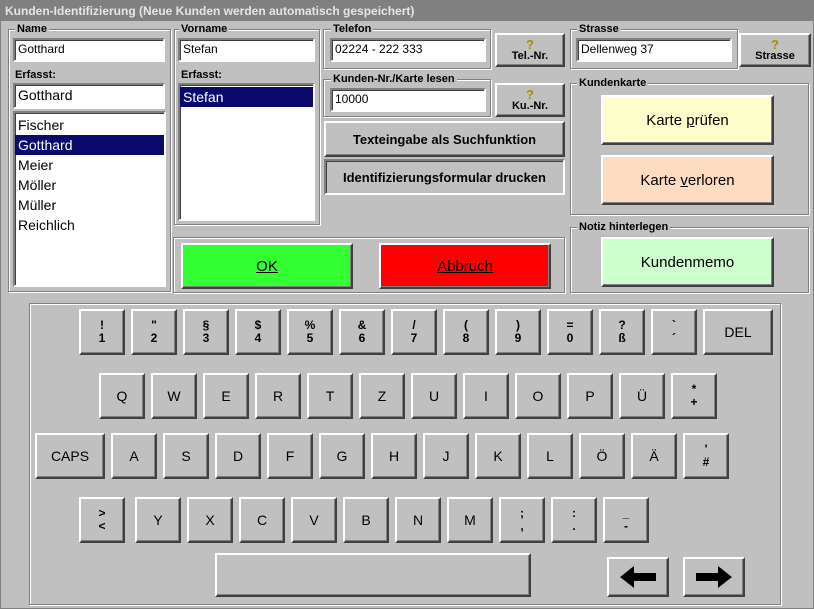 Image resolution: width=814 pixels, height=609 pixels. I want to click on key-a: A, so click(134, 456).